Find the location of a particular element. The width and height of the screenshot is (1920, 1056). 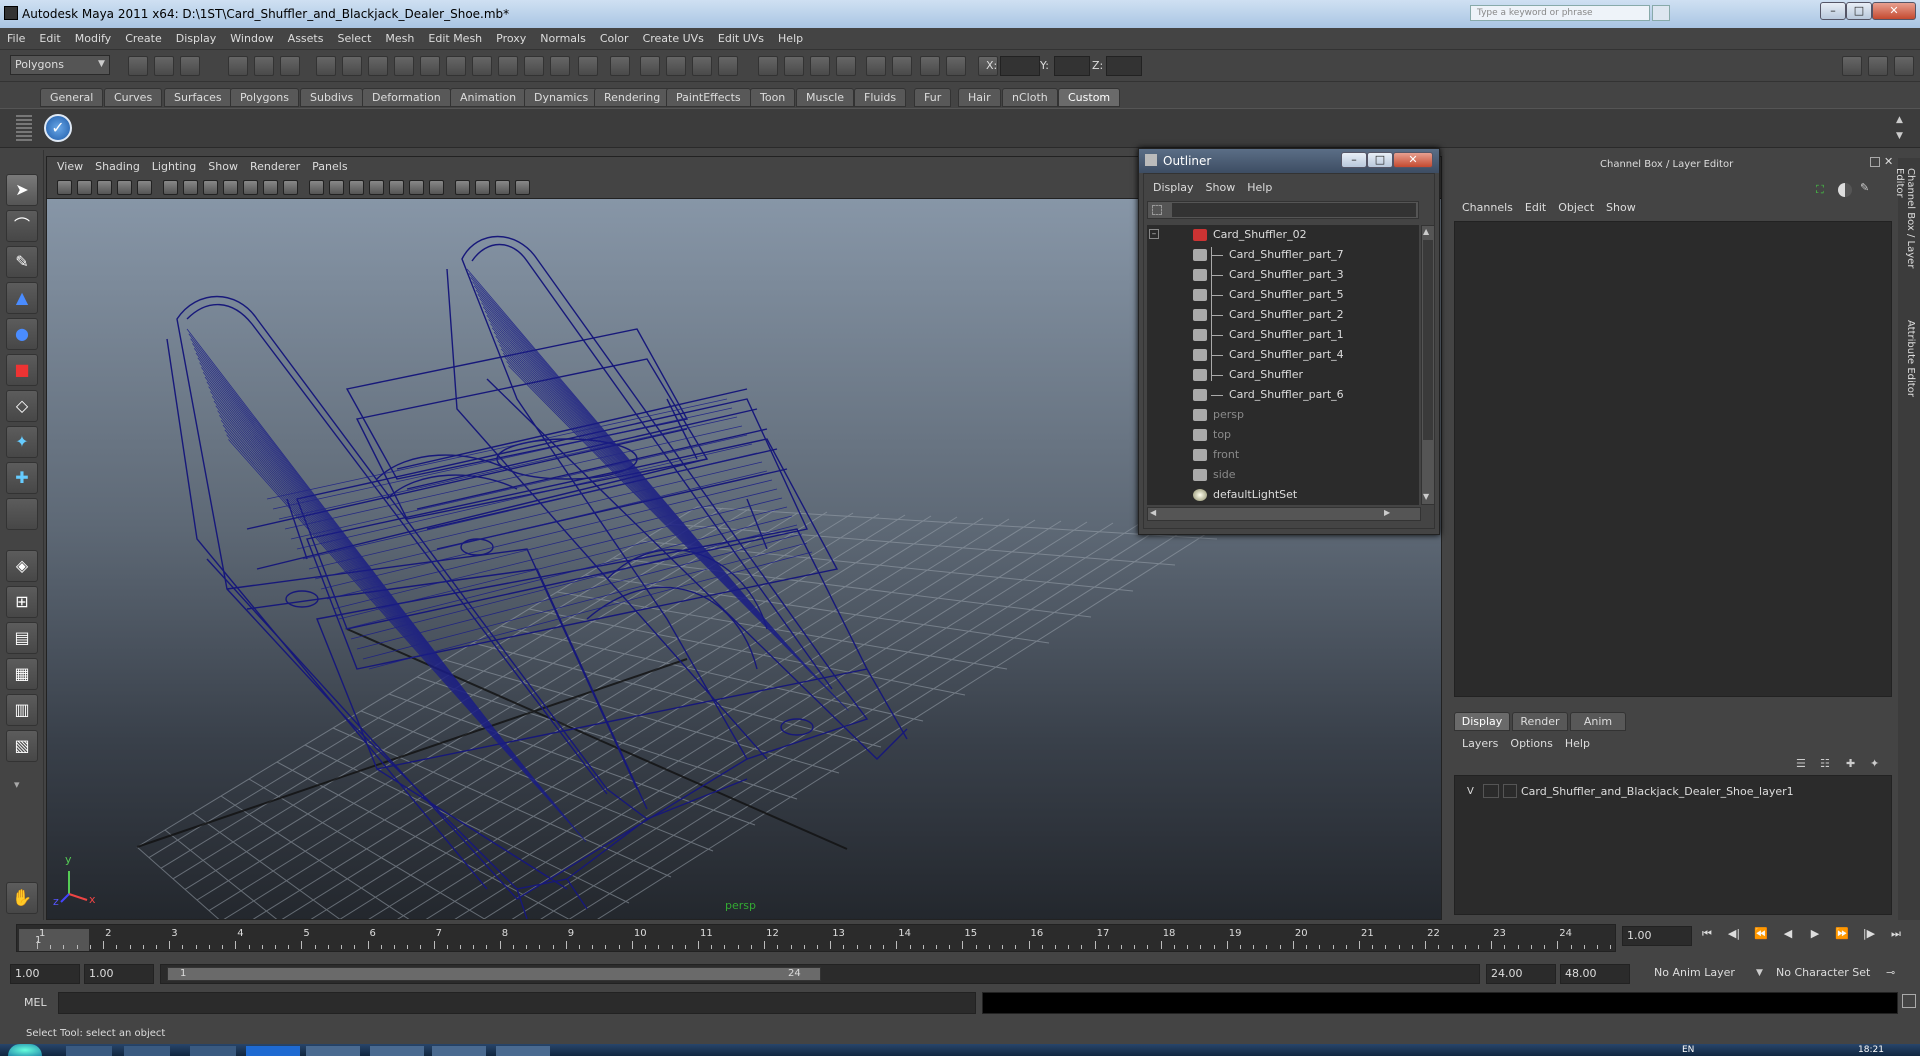

outliner-item: Card_Shuffler_part_2 is located at coordinates (1283, 315).